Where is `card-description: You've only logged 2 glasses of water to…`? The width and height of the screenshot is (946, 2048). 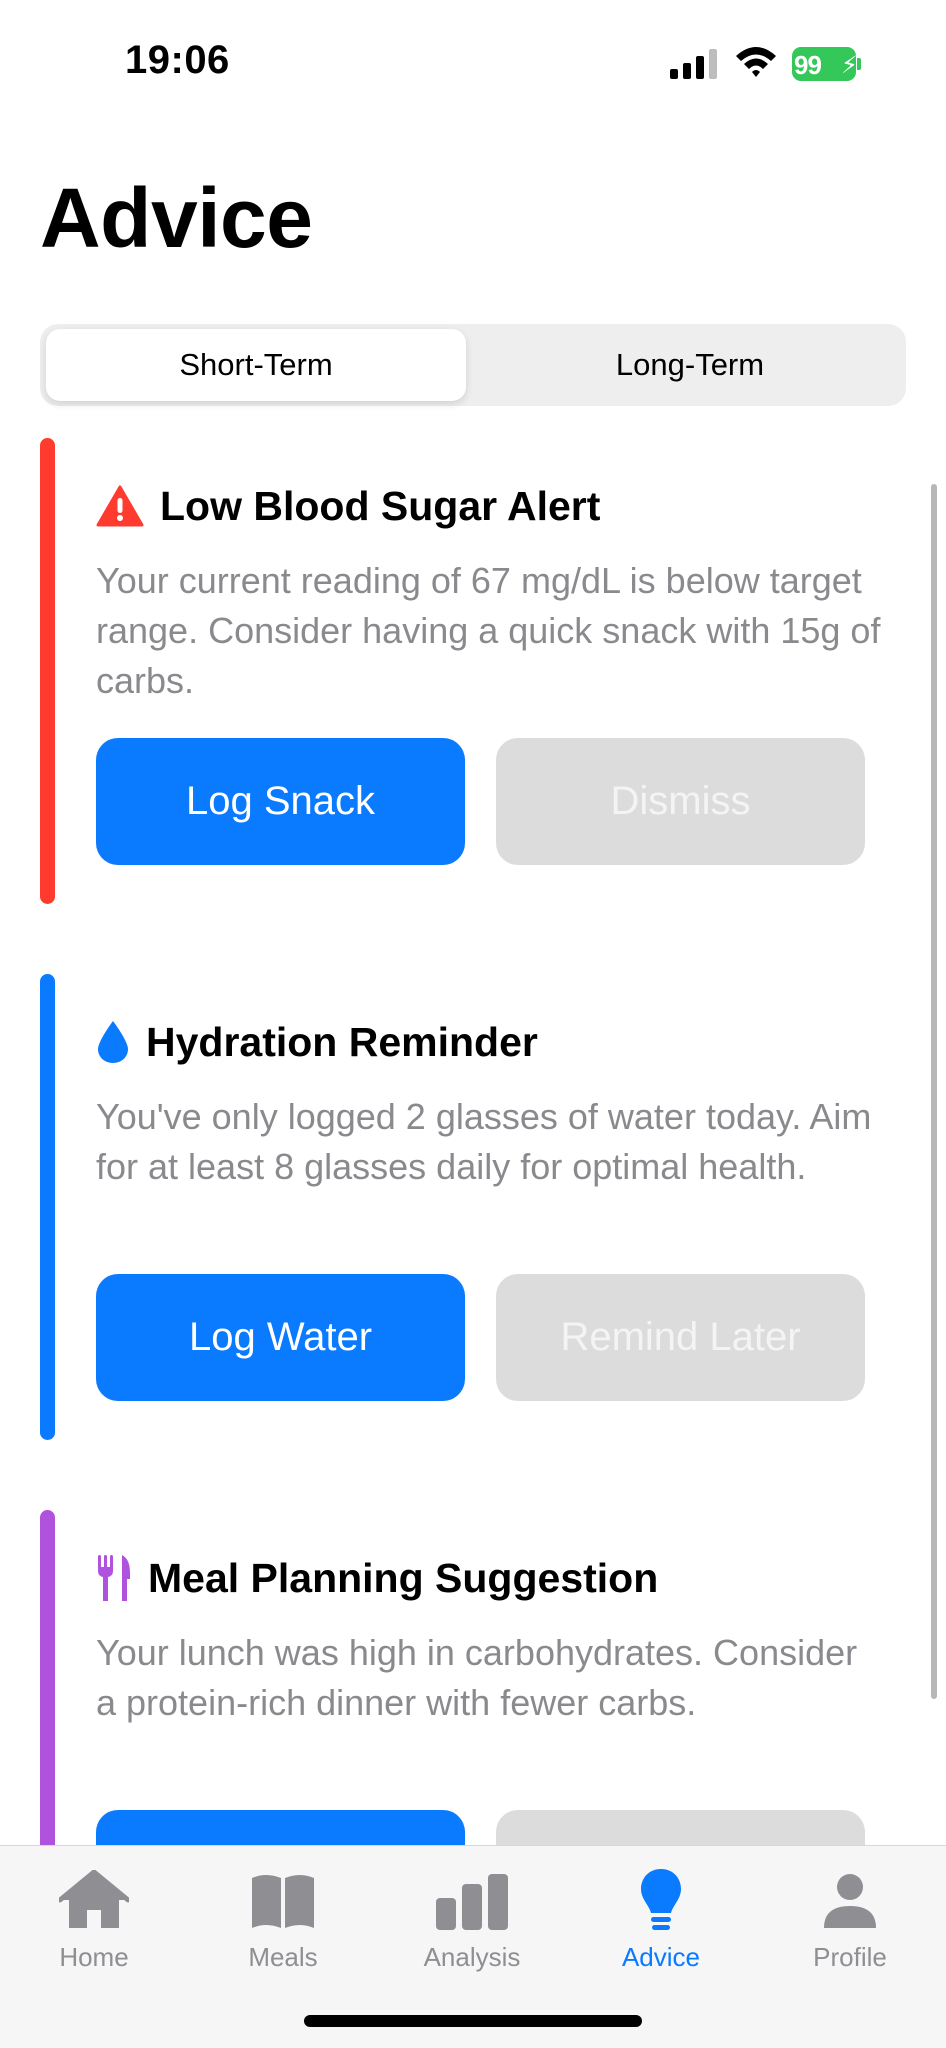 card-description: You've only logged 2 glasses of water to… is located at coordinates (484, 1141).